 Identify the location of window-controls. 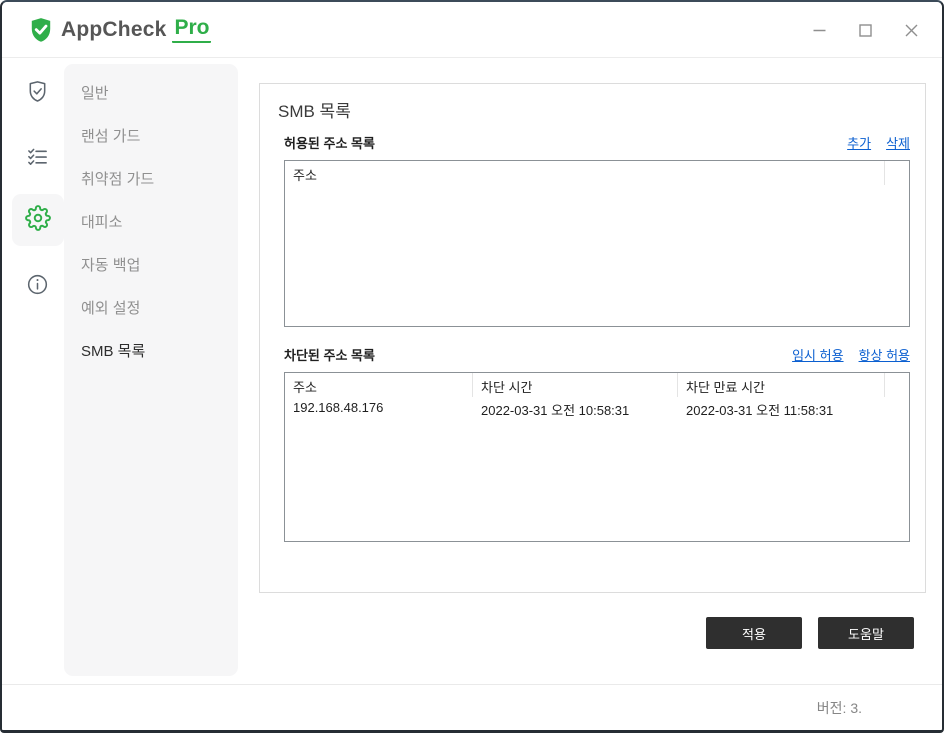
(865, 30).